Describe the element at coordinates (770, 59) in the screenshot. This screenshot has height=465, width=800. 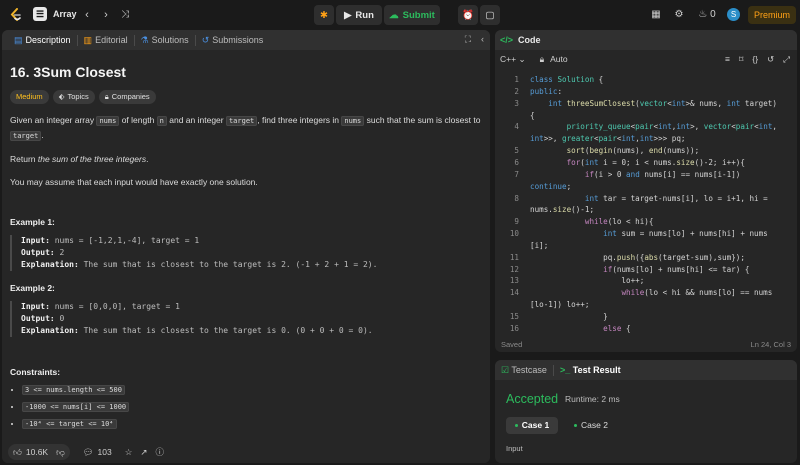
I see `reset-icon: ↺` at that location.